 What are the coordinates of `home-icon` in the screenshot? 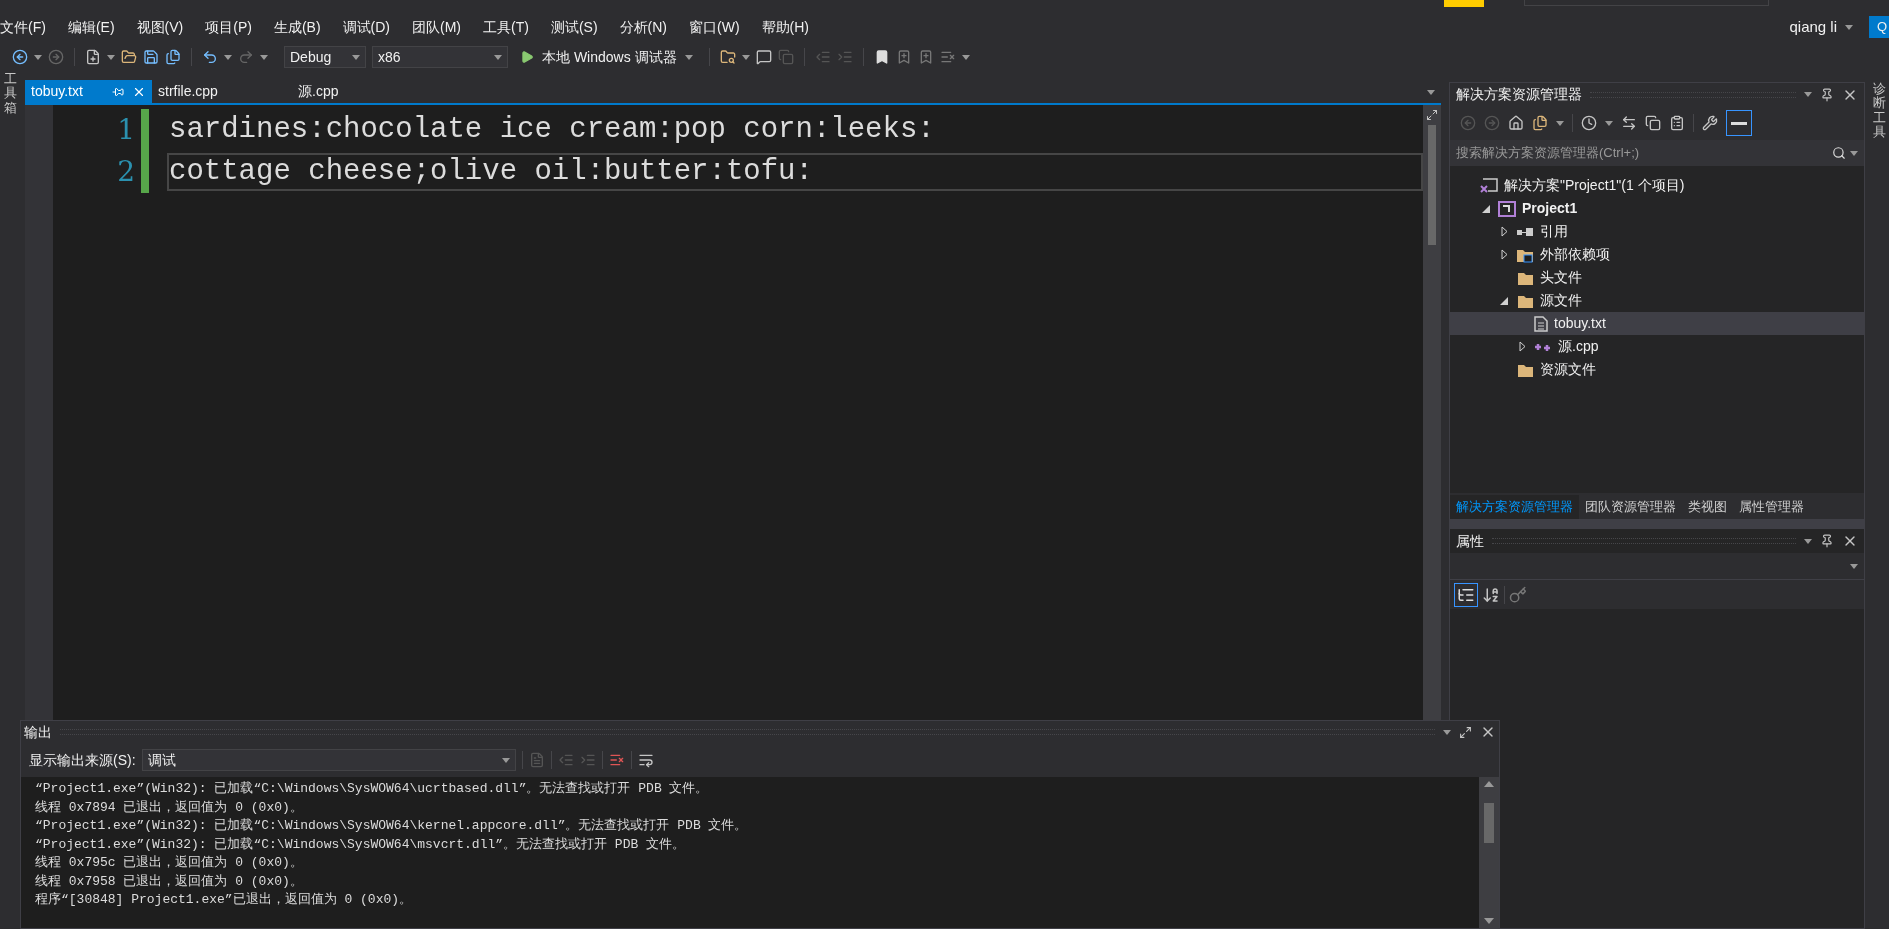 It's located at (1516, 123).